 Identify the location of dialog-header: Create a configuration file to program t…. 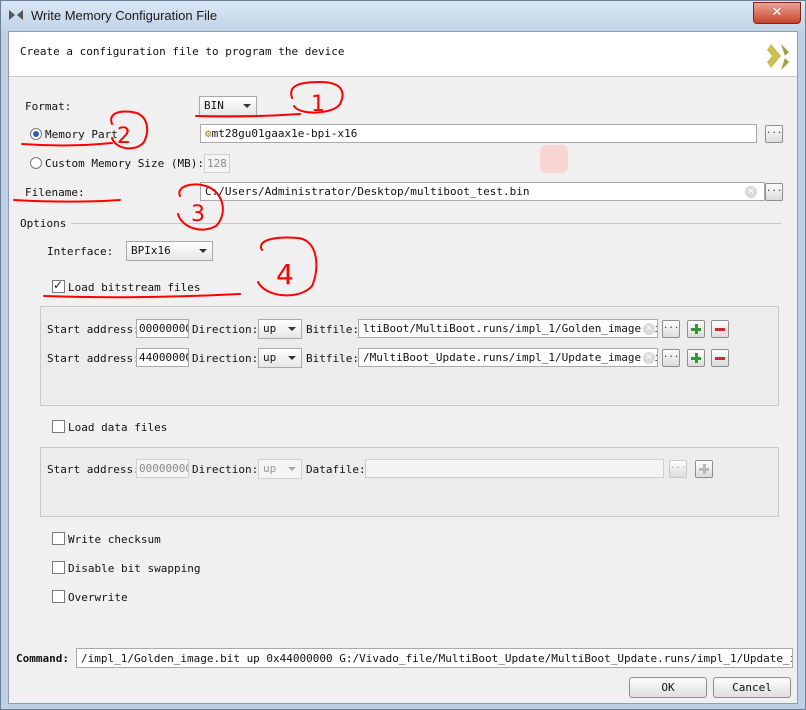
(403, 54).